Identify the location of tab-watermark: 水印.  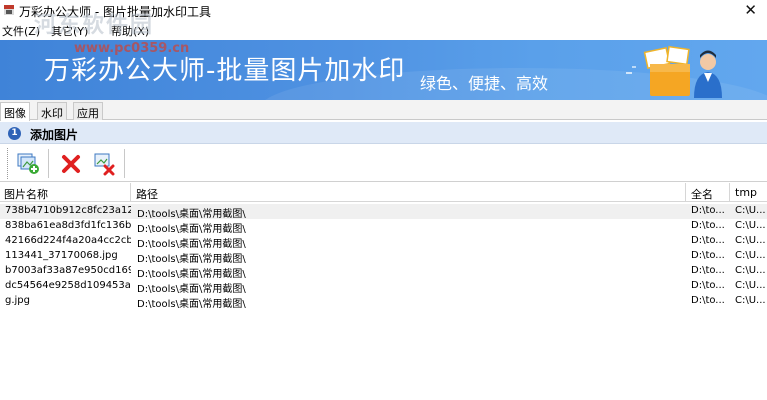
(52, 111).